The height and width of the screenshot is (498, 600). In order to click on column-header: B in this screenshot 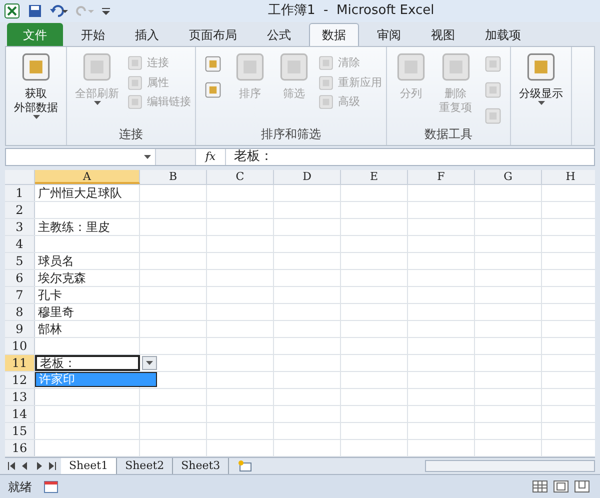, I will do `click(173, 177)`.